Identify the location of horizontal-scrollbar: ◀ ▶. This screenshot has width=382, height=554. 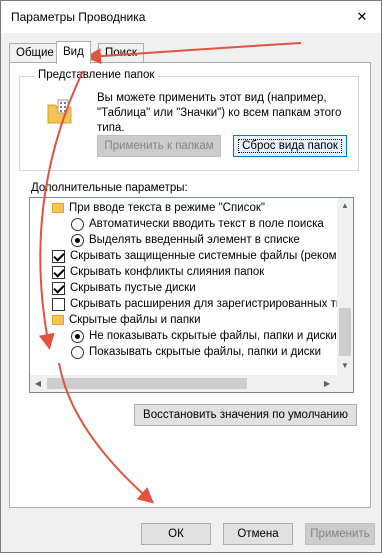
(191, 383).